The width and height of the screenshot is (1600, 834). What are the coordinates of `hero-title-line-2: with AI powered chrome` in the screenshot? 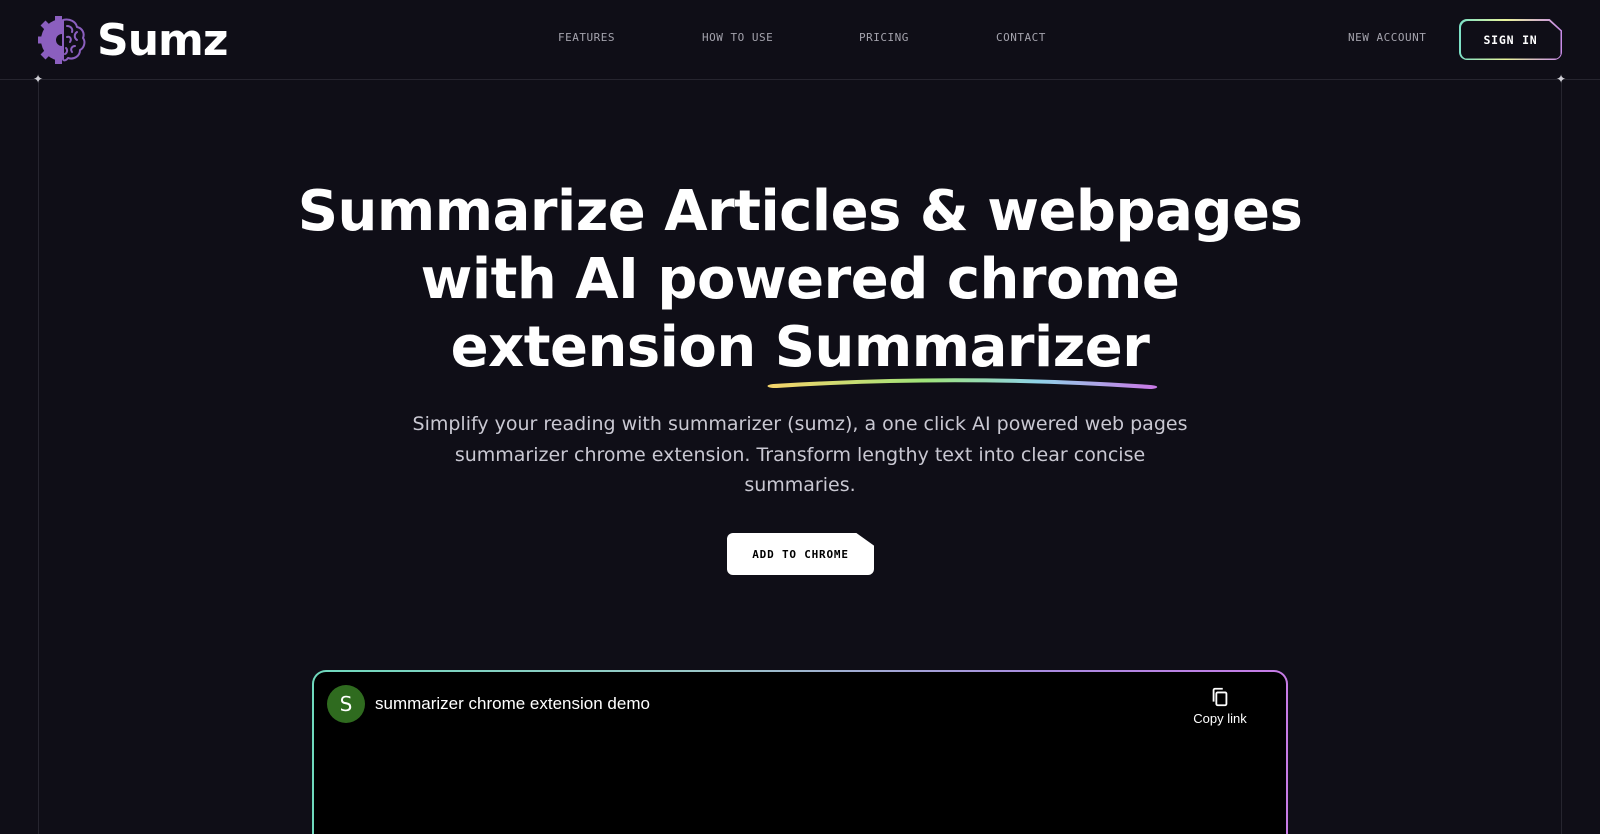 It's located at (800, 279).